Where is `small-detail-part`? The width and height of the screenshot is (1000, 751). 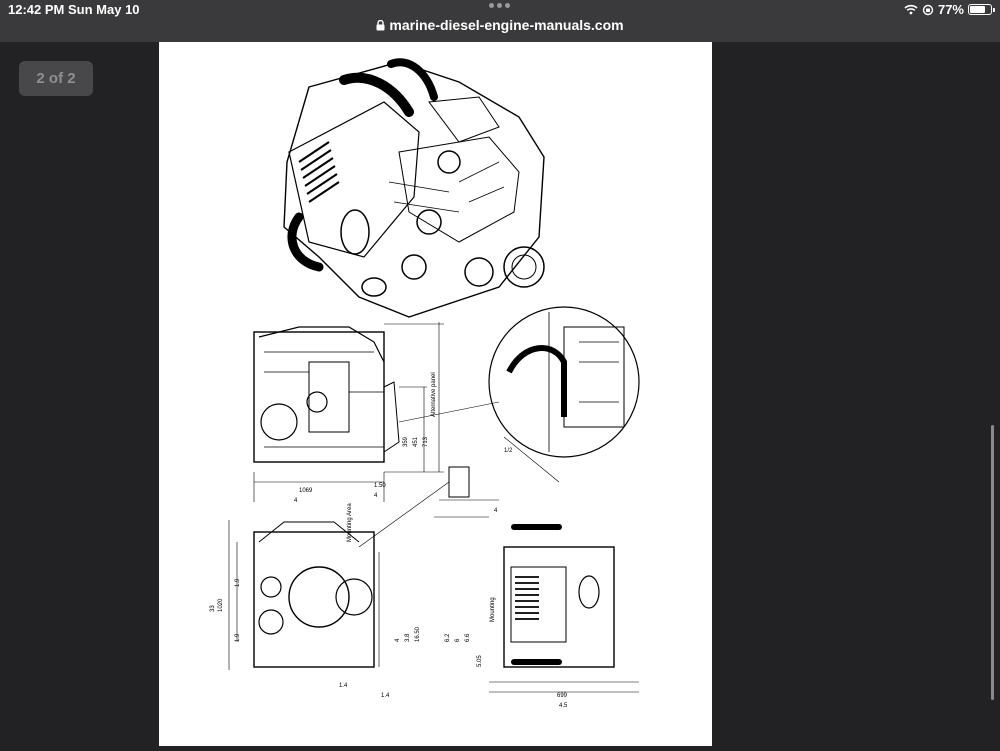 small-detail-part is located at coordinates (428, 507).